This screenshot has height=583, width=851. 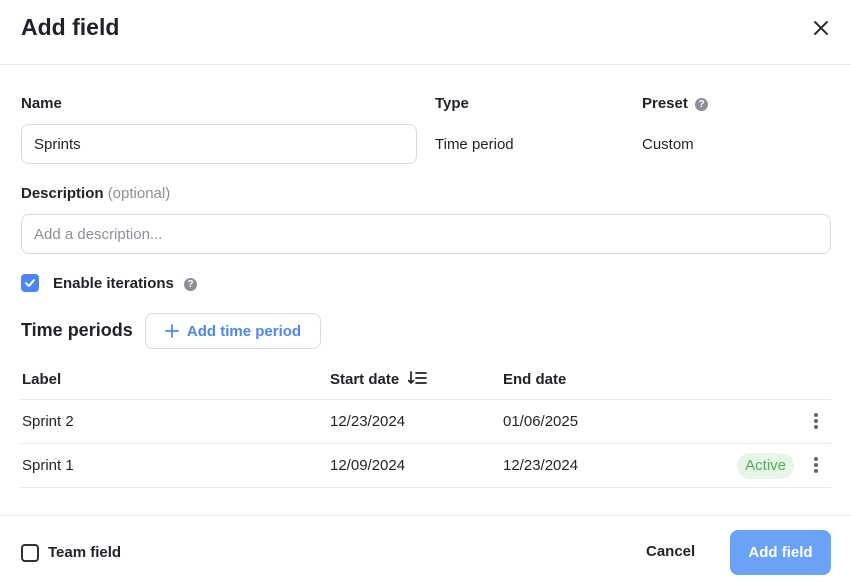 I want to click on enable-iterations-checkbox, so click(x=30, y=283).